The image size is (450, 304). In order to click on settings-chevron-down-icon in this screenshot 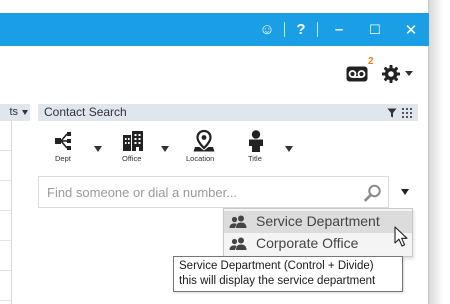, I will do `click(409, 73)`.